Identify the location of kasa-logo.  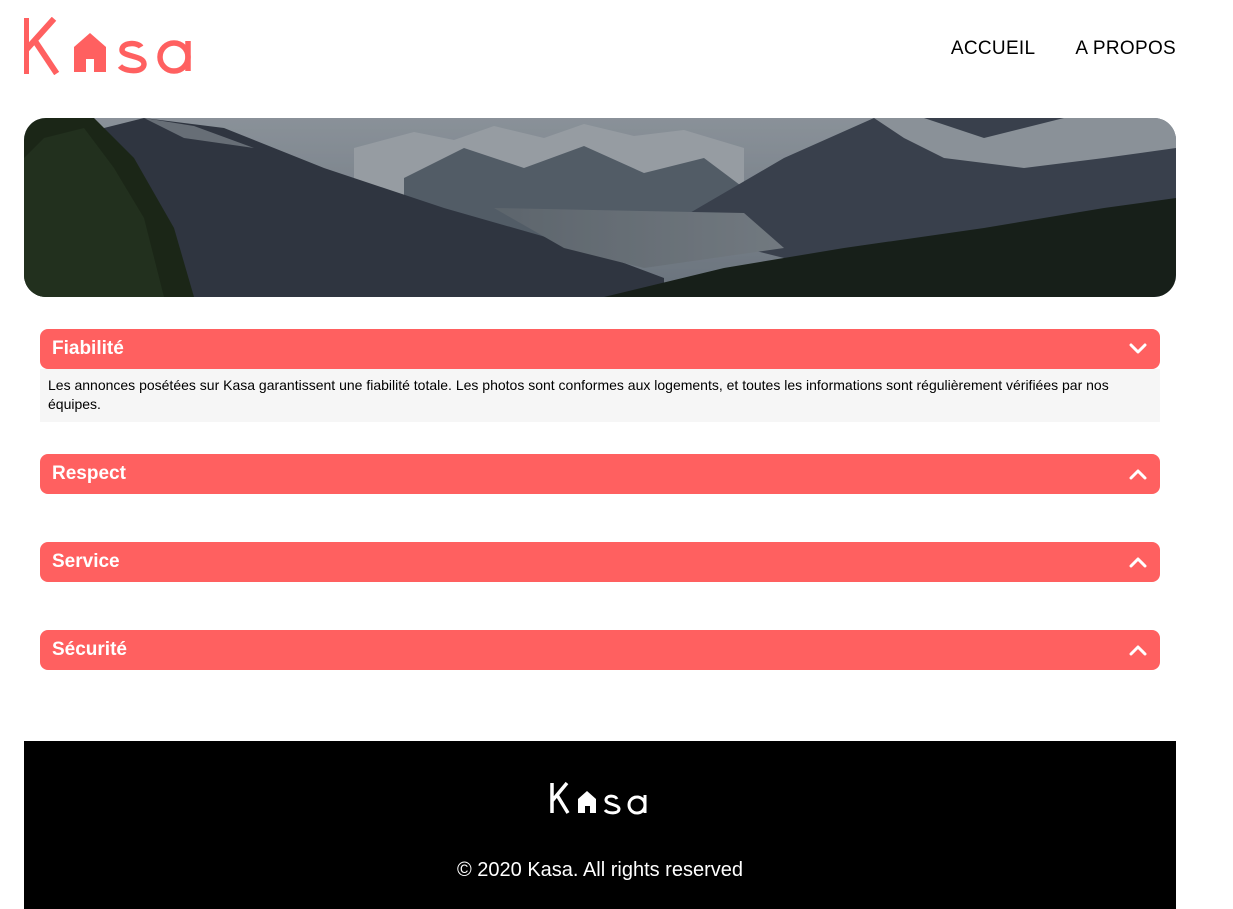
(110, 46).